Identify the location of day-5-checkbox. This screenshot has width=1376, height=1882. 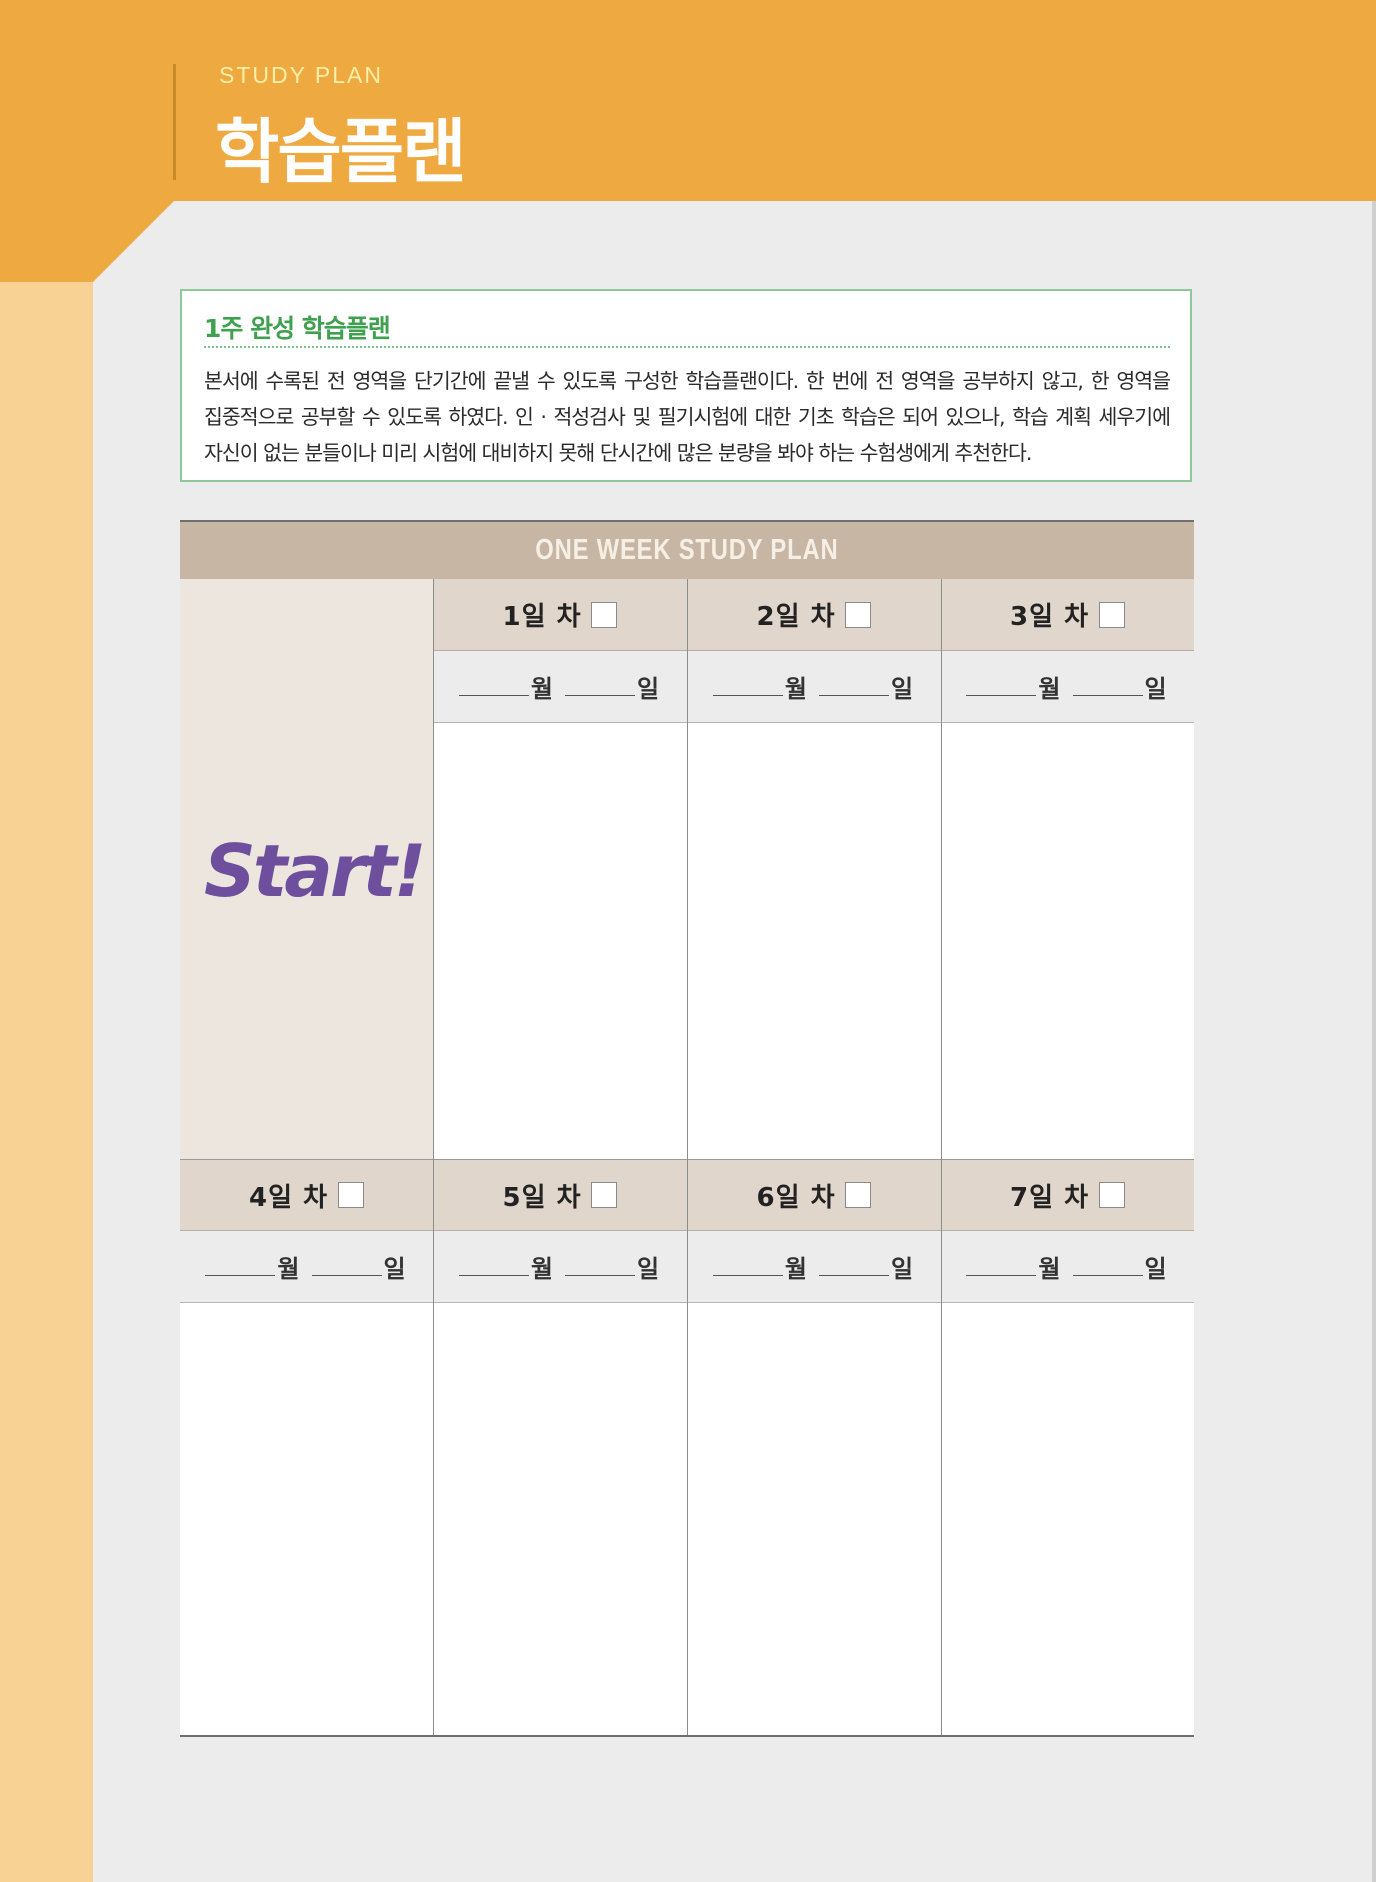
(604, 1195).